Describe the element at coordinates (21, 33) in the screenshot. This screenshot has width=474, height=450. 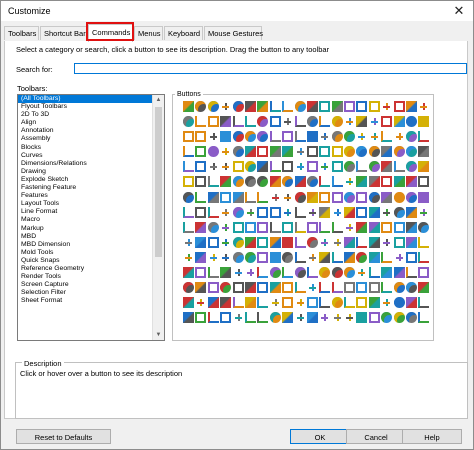
I see `tab-toolbars: Toolbars` at that location.